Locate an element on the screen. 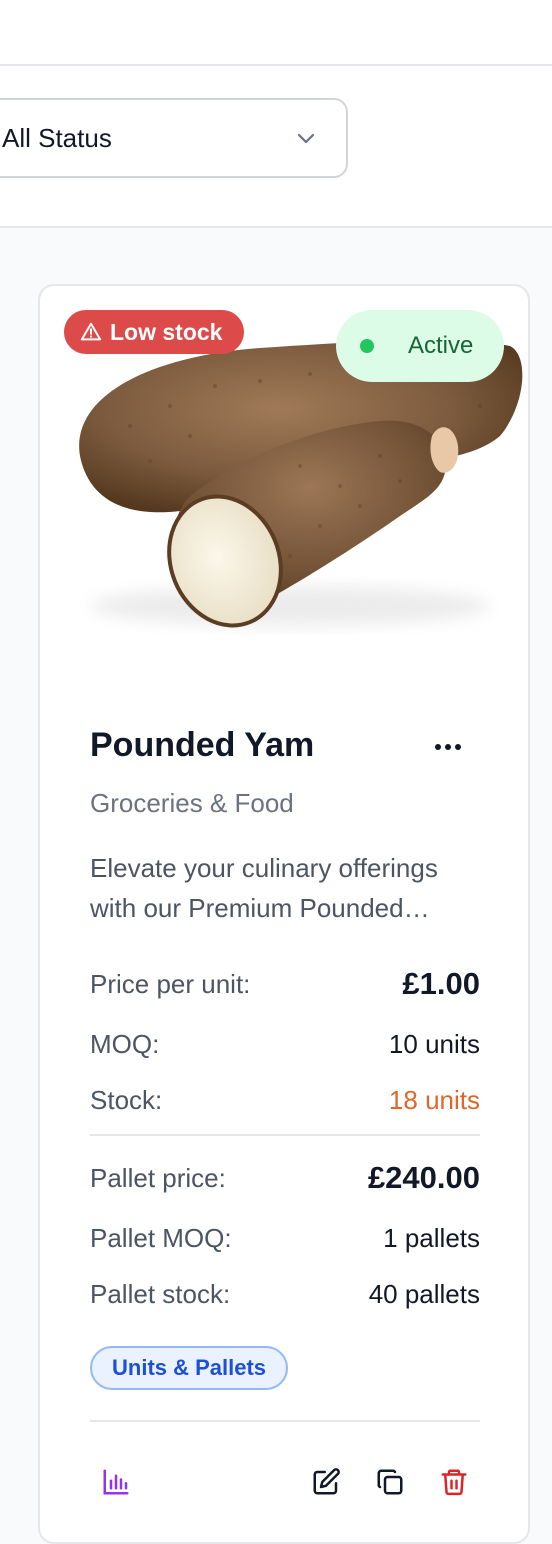 The height and width of the screenshot is (1544, 552). low-stock-badge: Low stock is located at coordinates (154, 332).